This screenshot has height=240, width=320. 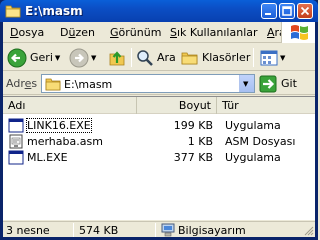 What do you see at coordinates (278, 83) in the screenshot?
I see `go-button: Git` at bounding box center [278, 83].